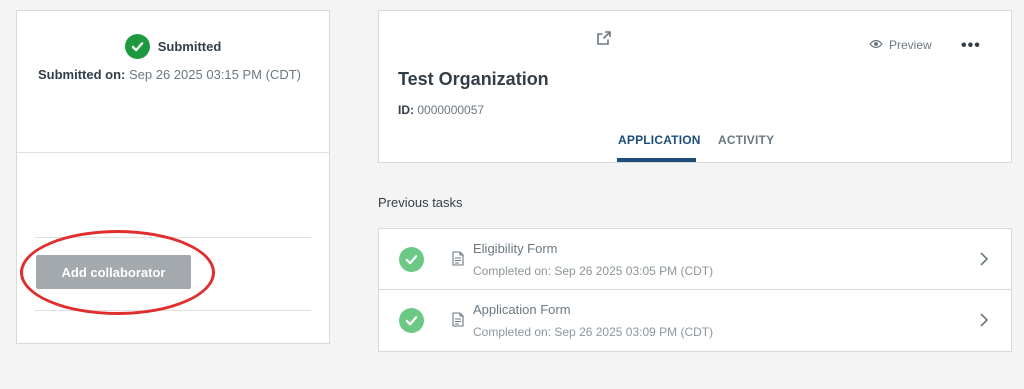 This screenshot has width=1024, height=389. What do you see at coordinates (604, 38) in the screenshot?
I see `external-link-icon` at bounding box center [604, 38].